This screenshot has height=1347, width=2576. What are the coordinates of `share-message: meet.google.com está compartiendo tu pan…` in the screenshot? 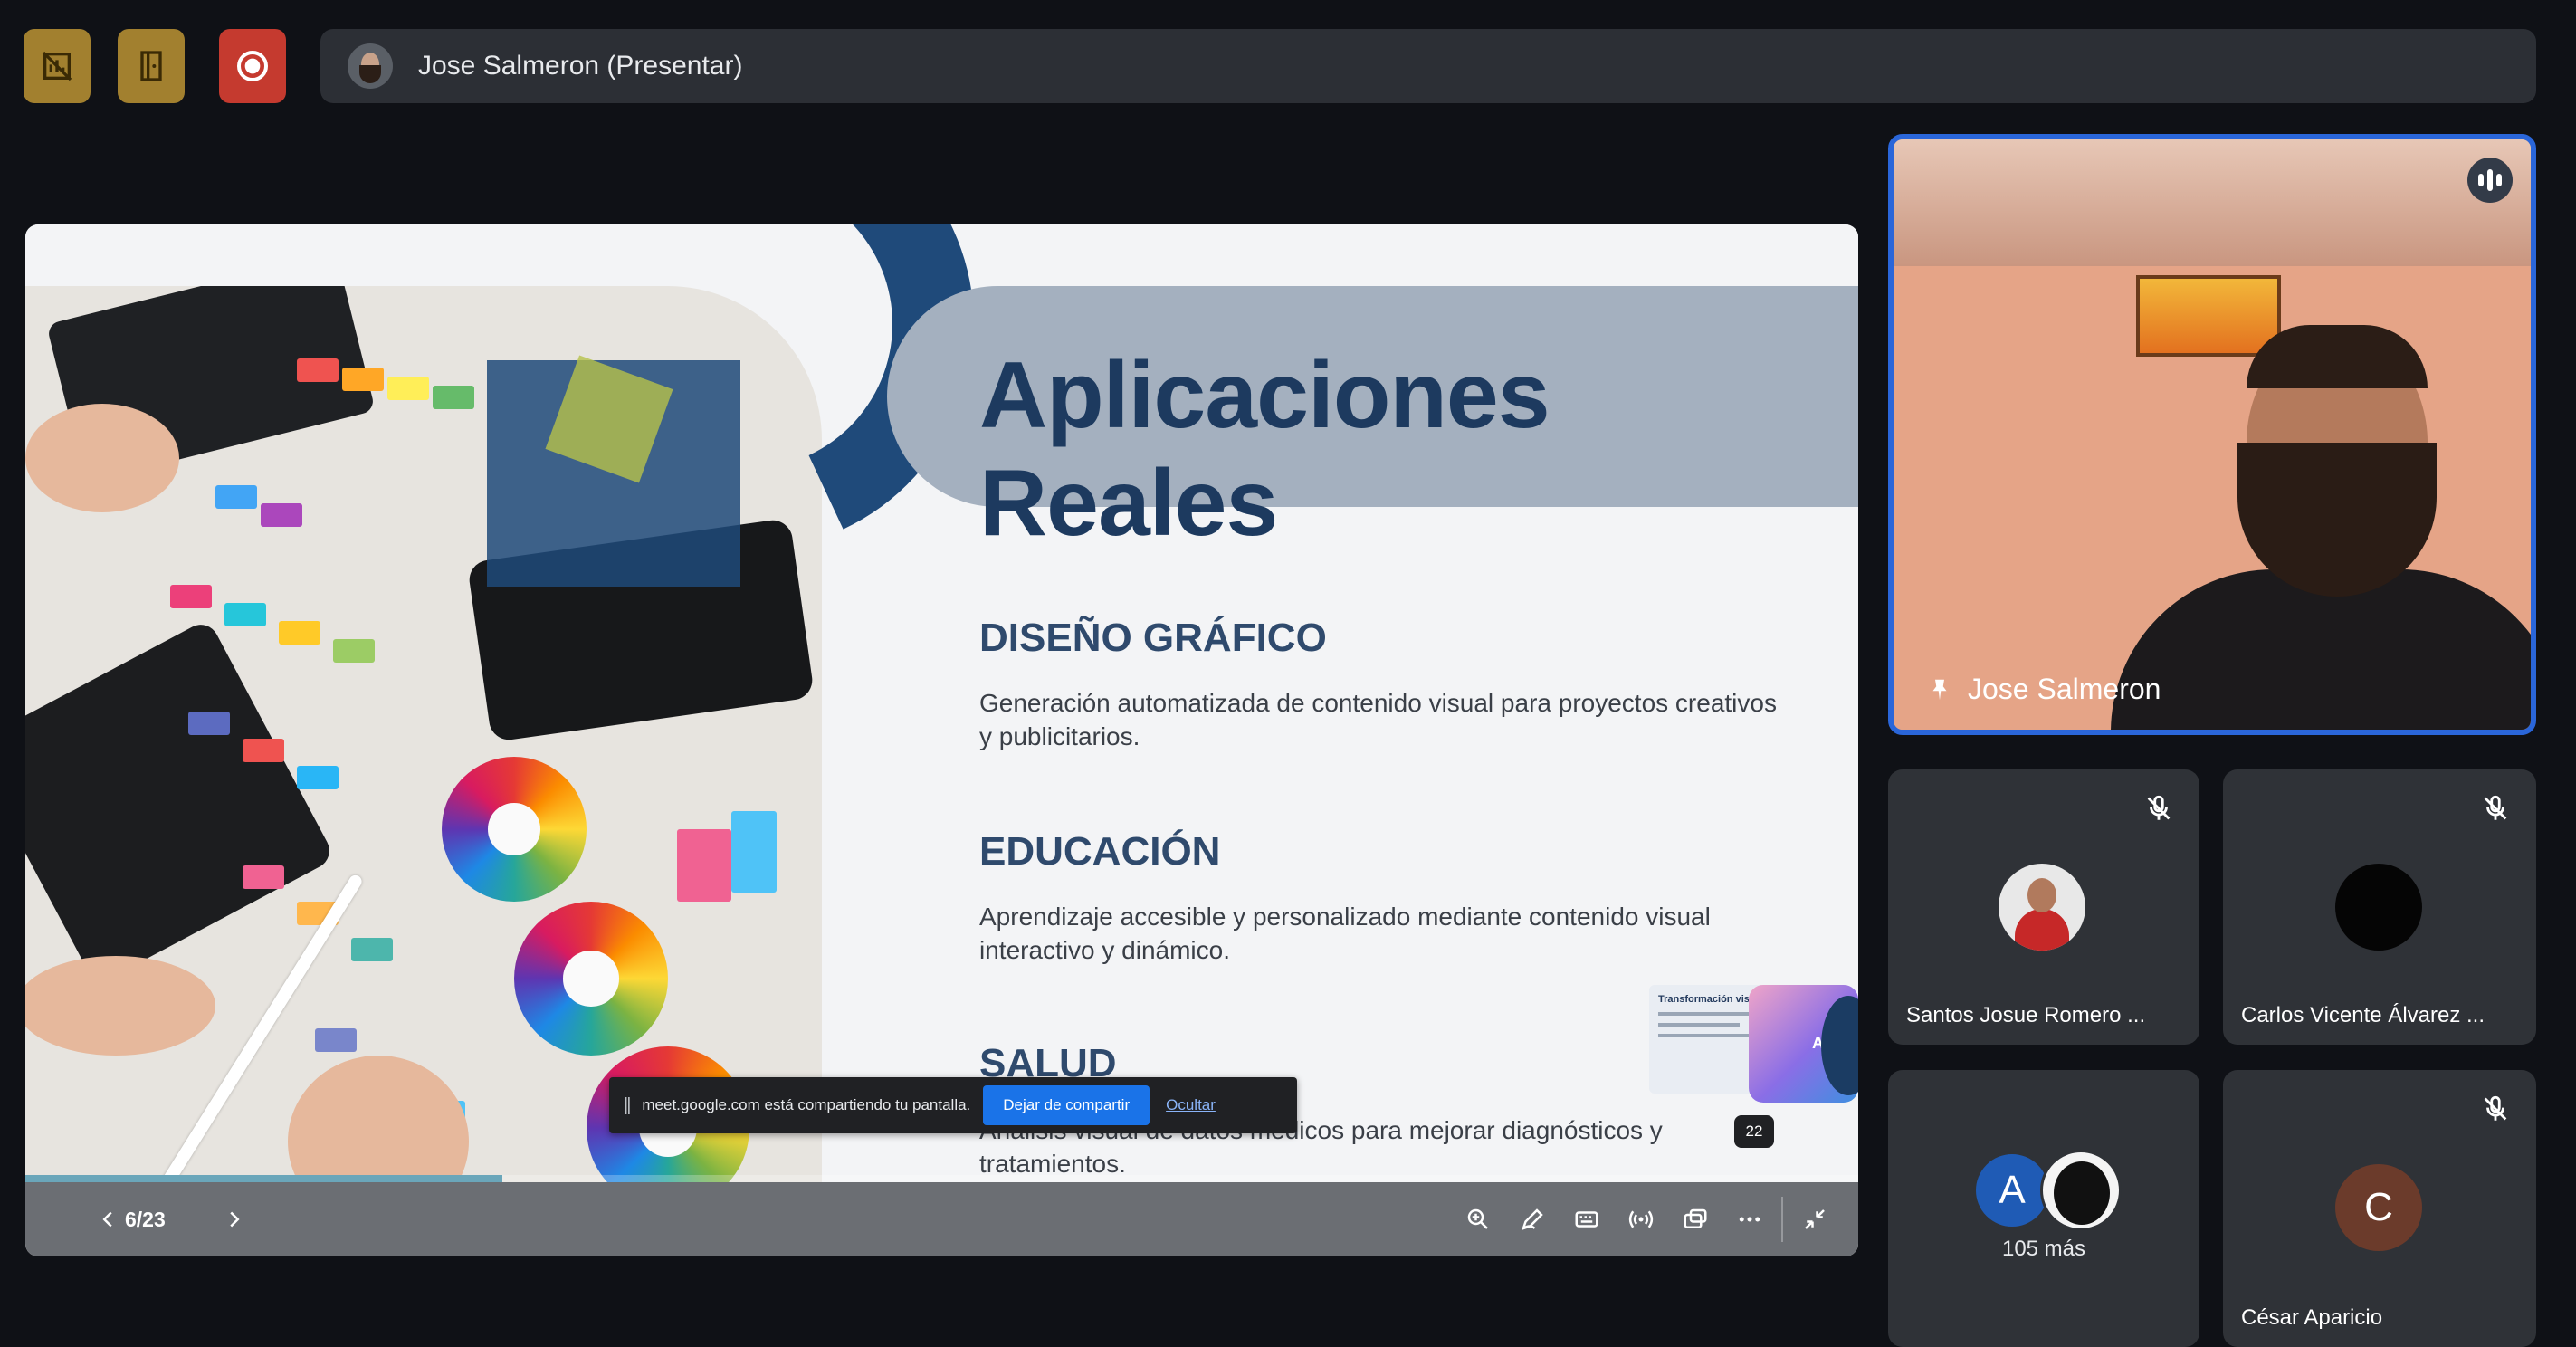 It's located at (807, 1104).